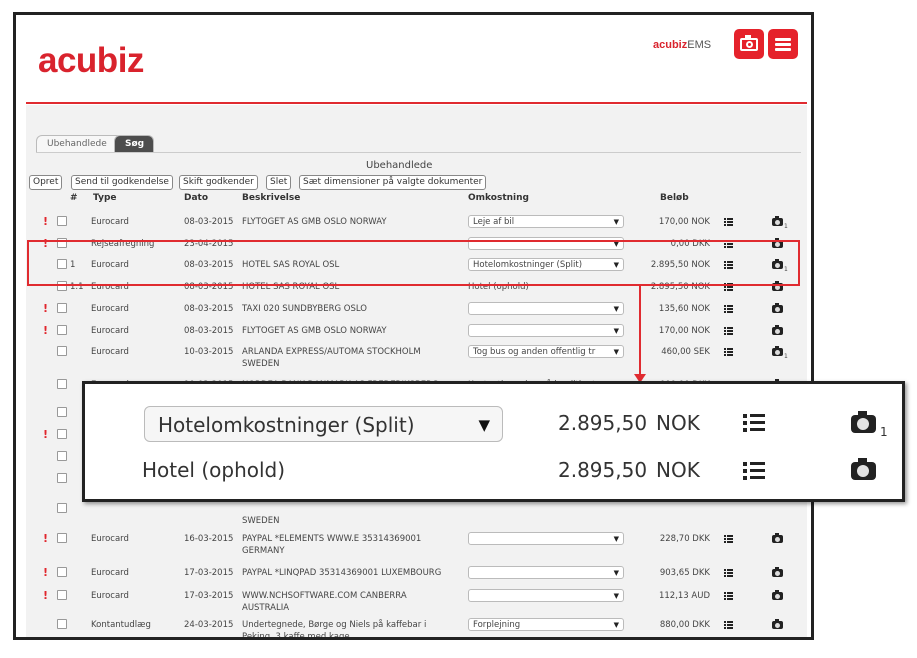 This screenshot has width=917, height=658. Describe the element at coordinates (134, 143) in the screenshot. I see `tab-soeg: Søg` at that location.